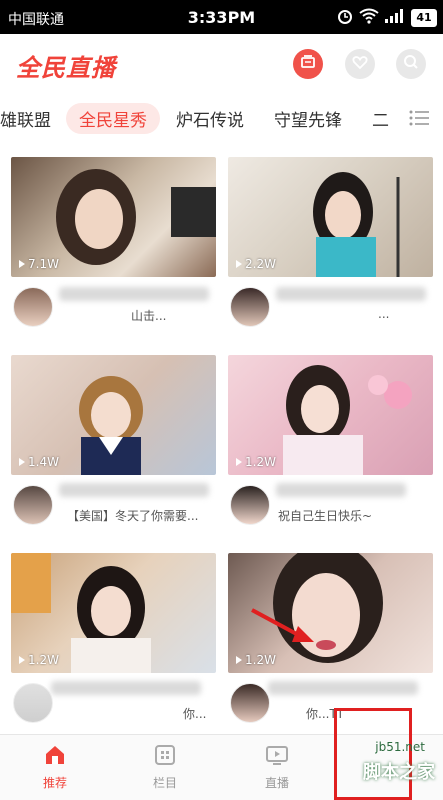  I want to click on annotation-arrow, so click(283, 628).